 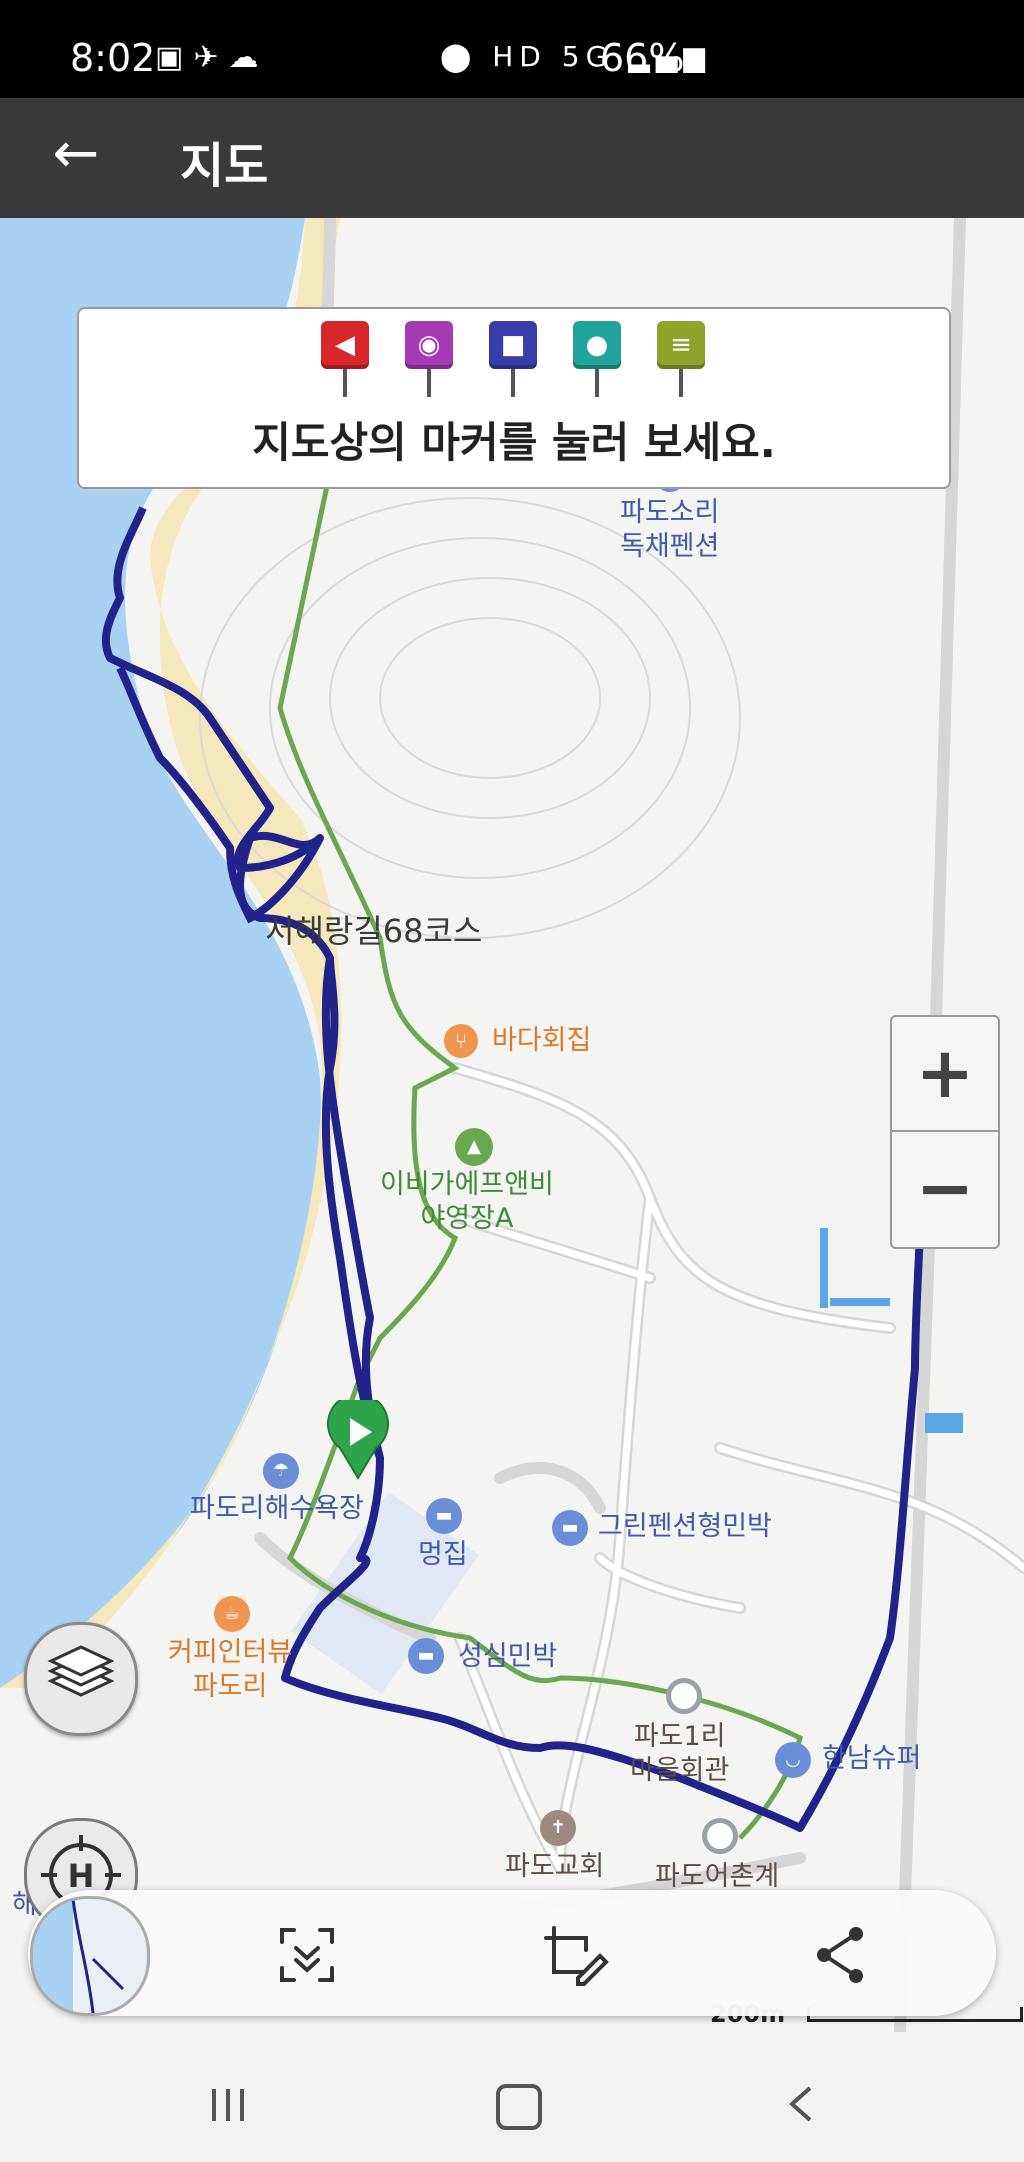 What do you see at coordinates (307, 1955) in the screenshot?
I see `scan-download-icon` at bounding box center [307, 1955].